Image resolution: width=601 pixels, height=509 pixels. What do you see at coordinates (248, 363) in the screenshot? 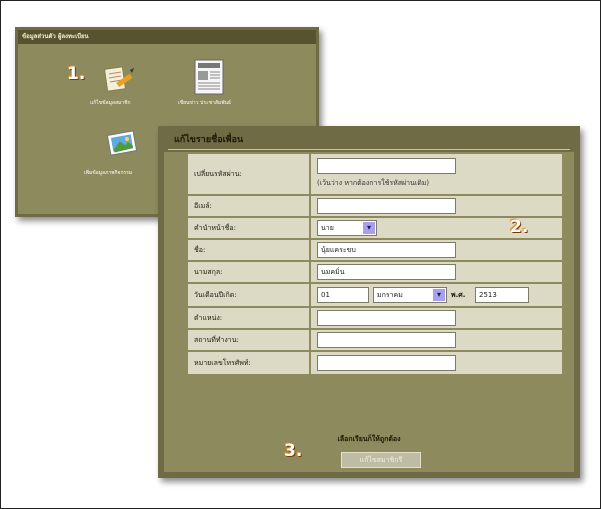
I see `field-label: หมายเลขโทรศัพท์:` at bounding box center [248, 363].